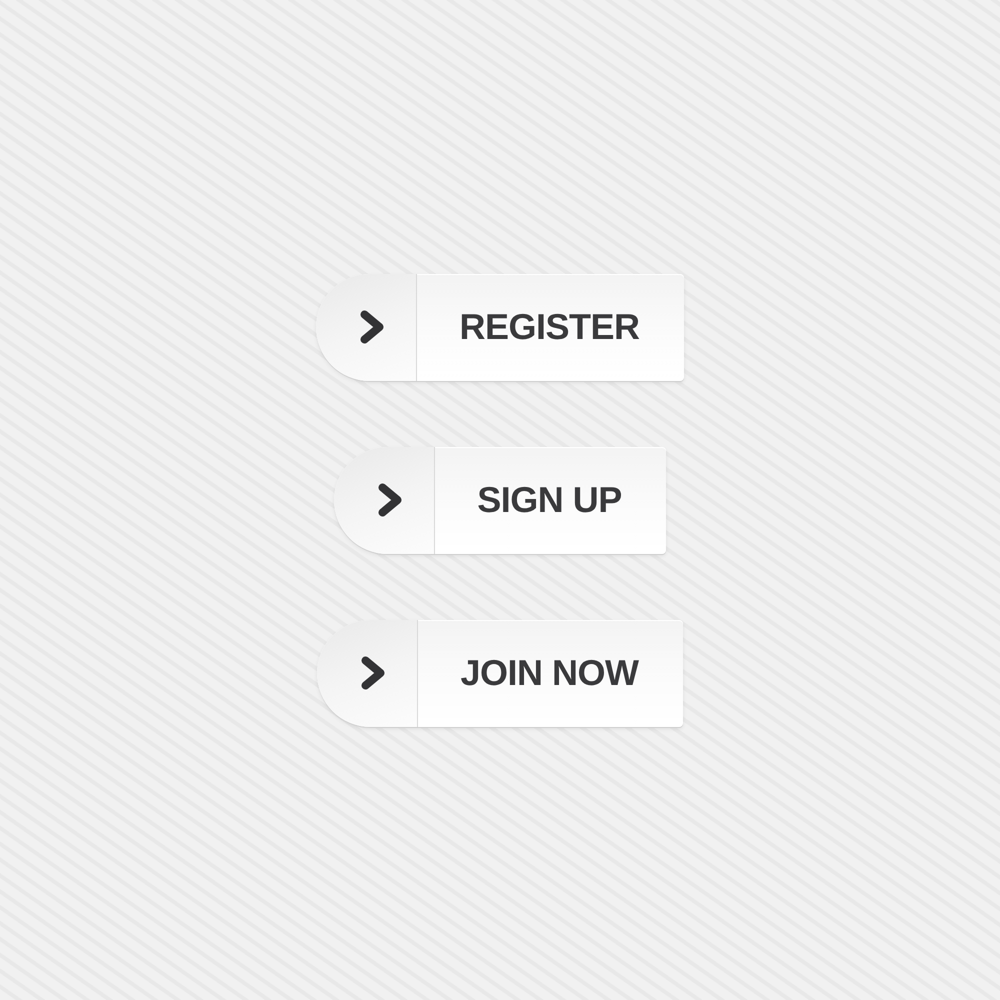 This screenshot has height=1000, width=1000. I want to click on action-button: SIGN UP, so click(500, 500).